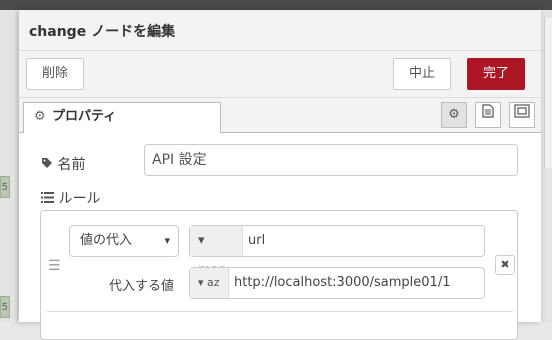 This screenshot has width=552, height=340. Describe the element at coordinates (55, 74) in the screenshot. I see `delete-button: 削除` at that location.